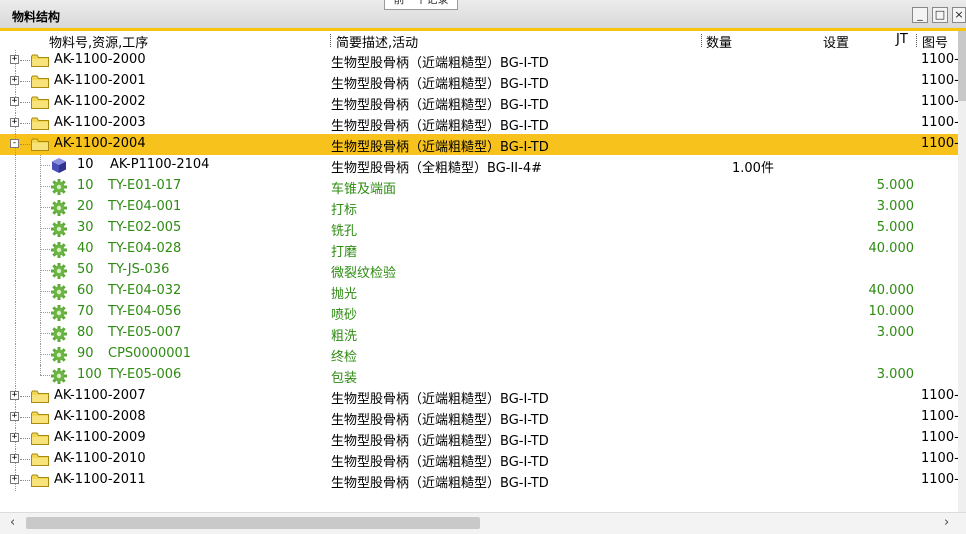  What do you see at coordinates (421, 5) in the screenshot?
I see `tooltip: 前一个记录` at bounding box center [421, 5].